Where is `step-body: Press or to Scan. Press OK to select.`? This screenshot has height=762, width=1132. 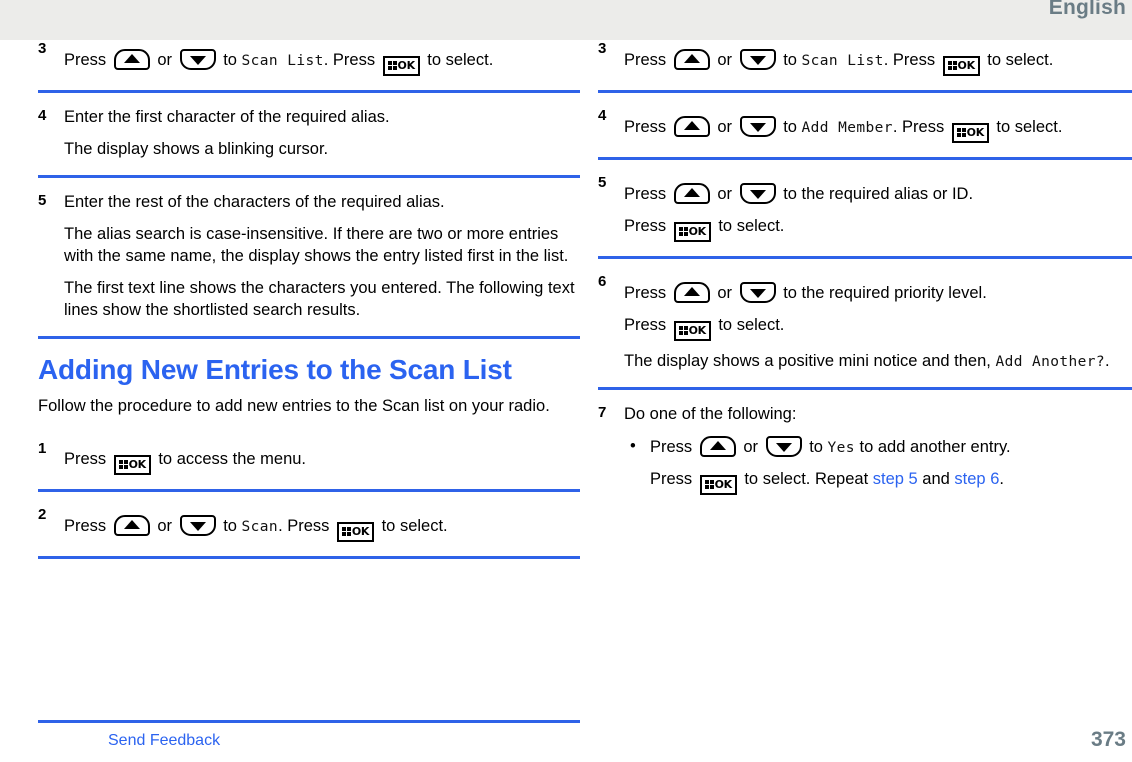 step-body: Press or to Scan. Press OK to select. is located at coordinates (322, 524).